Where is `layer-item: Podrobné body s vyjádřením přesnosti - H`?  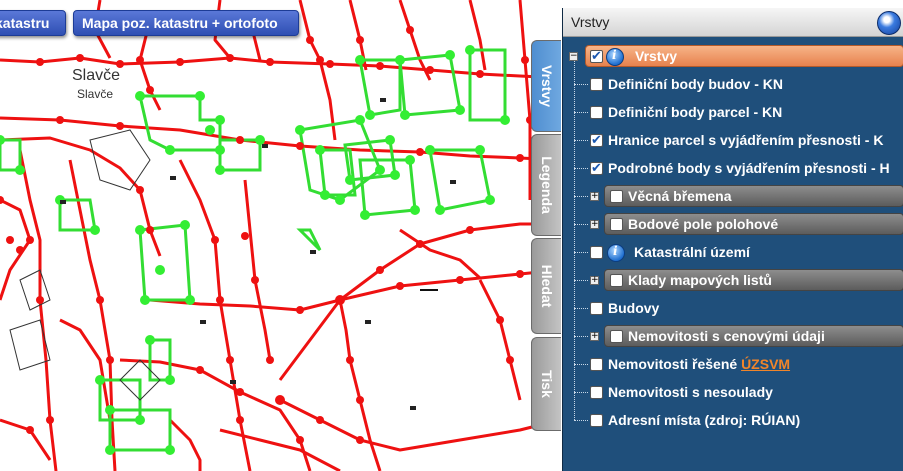
layer-item: Podrobné body s vyjádřením přesnosti - H is located at coordinates (733, 168).